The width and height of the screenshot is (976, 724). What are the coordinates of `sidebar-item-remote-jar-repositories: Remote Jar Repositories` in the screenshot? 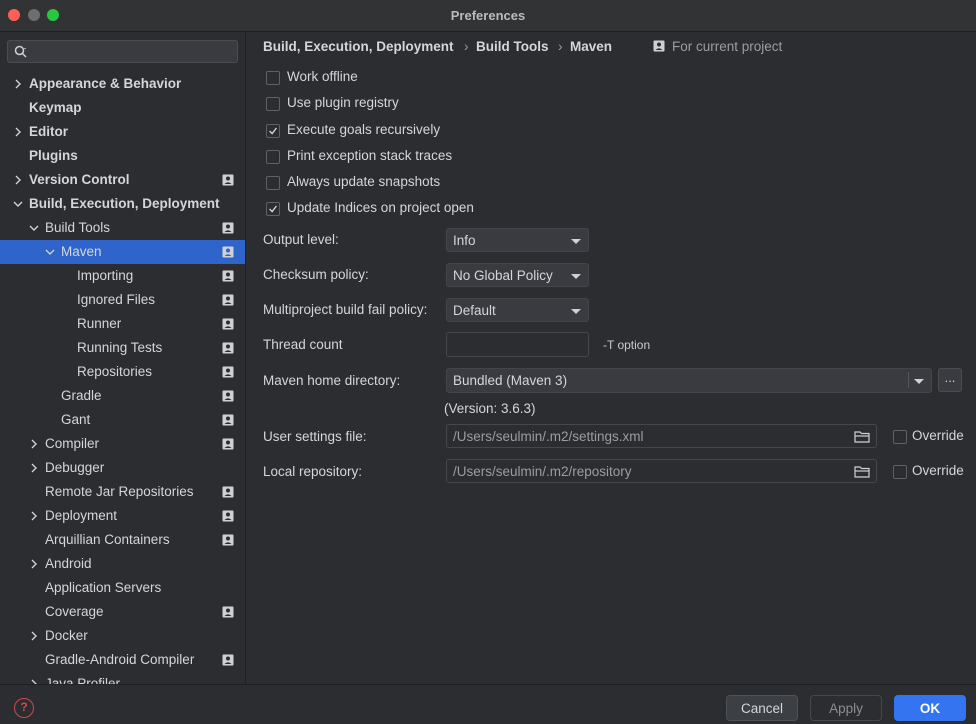 It's located at (122, 492).